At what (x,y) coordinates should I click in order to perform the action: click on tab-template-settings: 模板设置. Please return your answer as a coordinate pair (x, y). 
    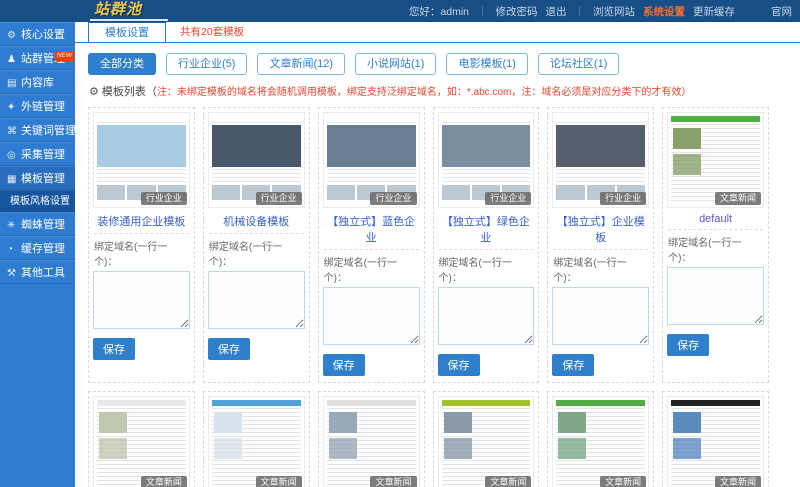
    Looking at the image, I should click on (127, 32).